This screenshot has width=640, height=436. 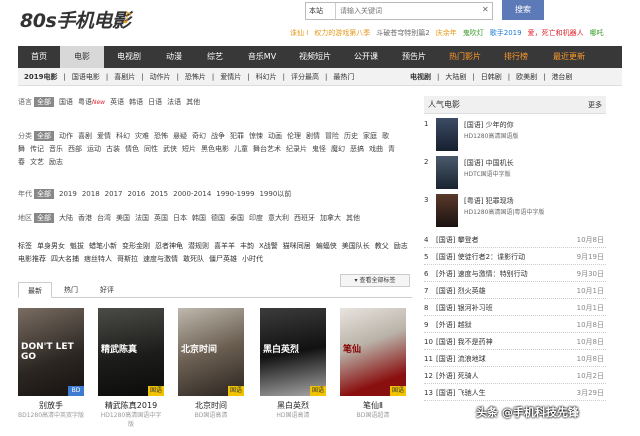 What do you see at coordinates (461, 393) in the screenshot?
I see `ranked-title: [国语] 飞驰人生` at bounding box center [461, 393].